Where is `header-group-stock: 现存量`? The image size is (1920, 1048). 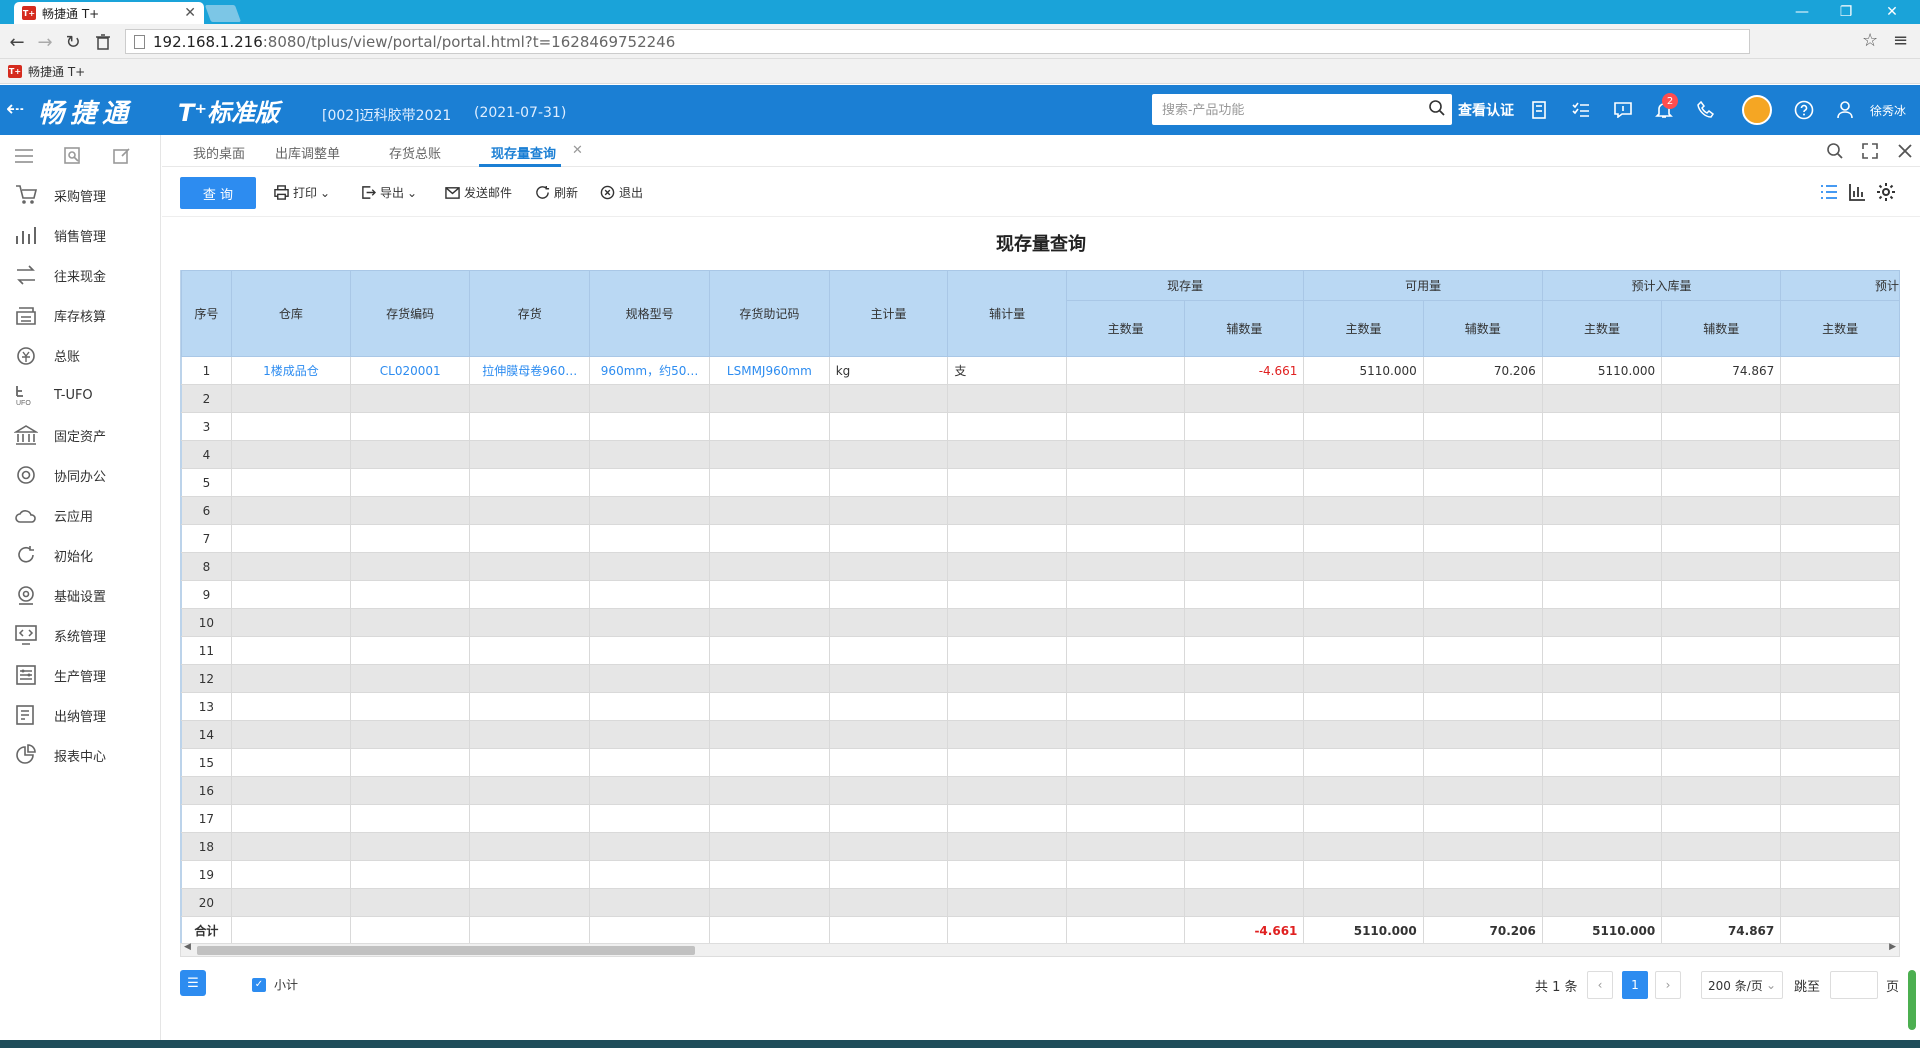
header-group-stock: 现存量 is located at coordinates (1185, 285).